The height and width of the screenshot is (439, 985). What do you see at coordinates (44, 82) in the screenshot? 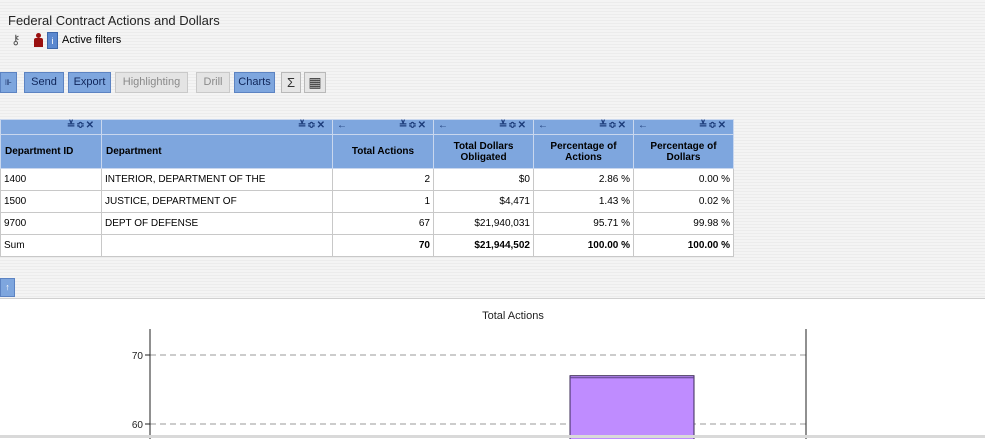
I see `send-button: Send` at bounding box center [44, 82].